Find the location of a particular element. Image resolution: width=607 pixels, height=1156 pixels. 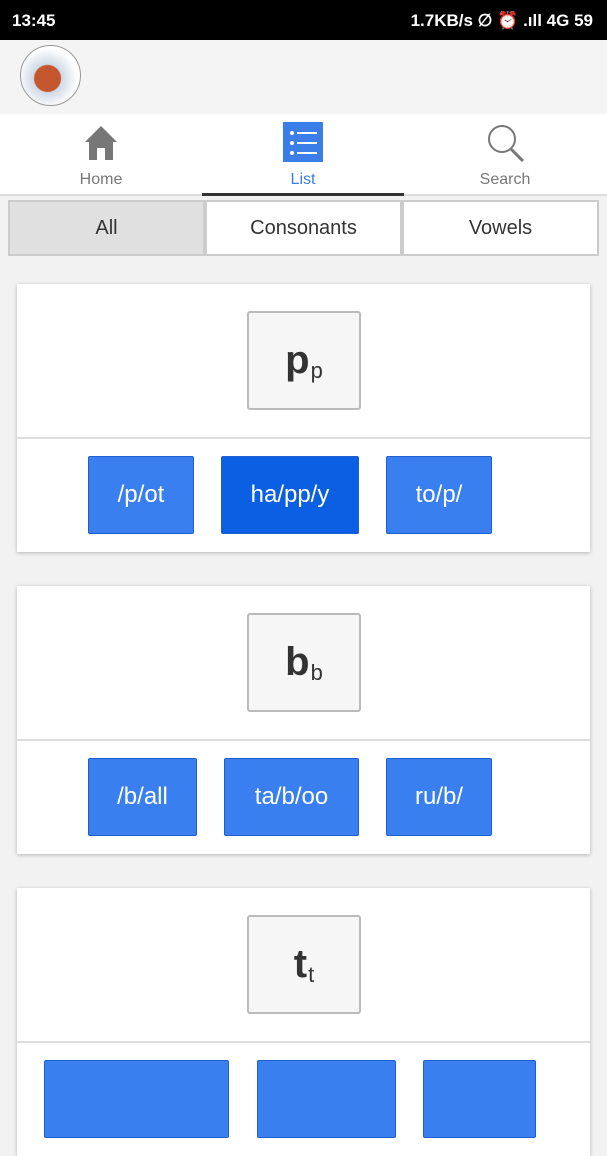

tab-list: List is located at coordinates (303, 155).